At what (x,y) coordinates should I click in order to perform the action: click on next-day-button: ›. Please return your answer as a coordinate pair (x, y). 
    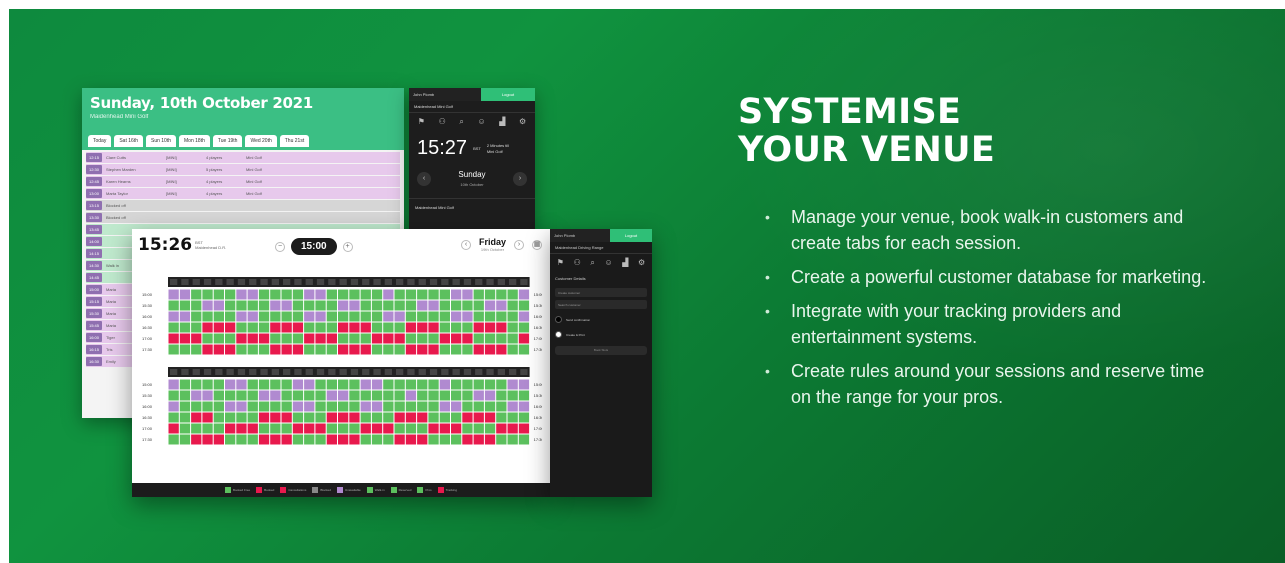
    Looking at the image, I should click on (519, 179).